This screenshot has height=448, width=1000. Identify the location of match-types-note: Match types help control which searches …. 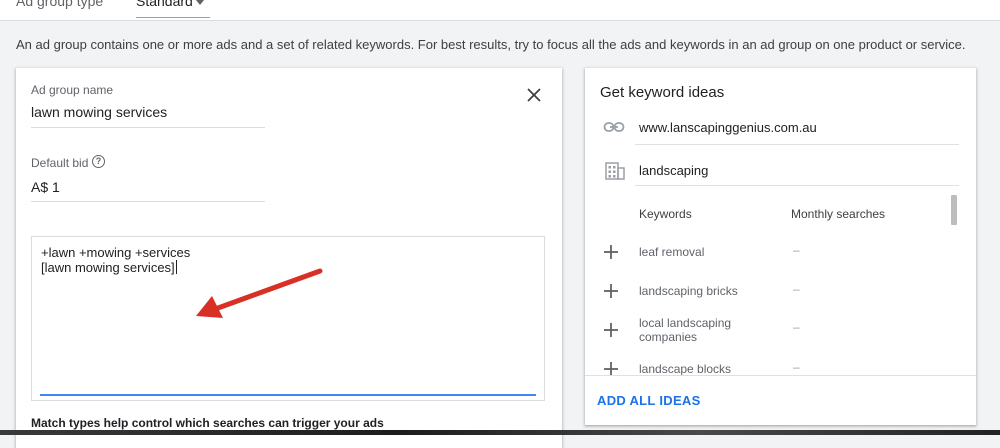
(207, 423).